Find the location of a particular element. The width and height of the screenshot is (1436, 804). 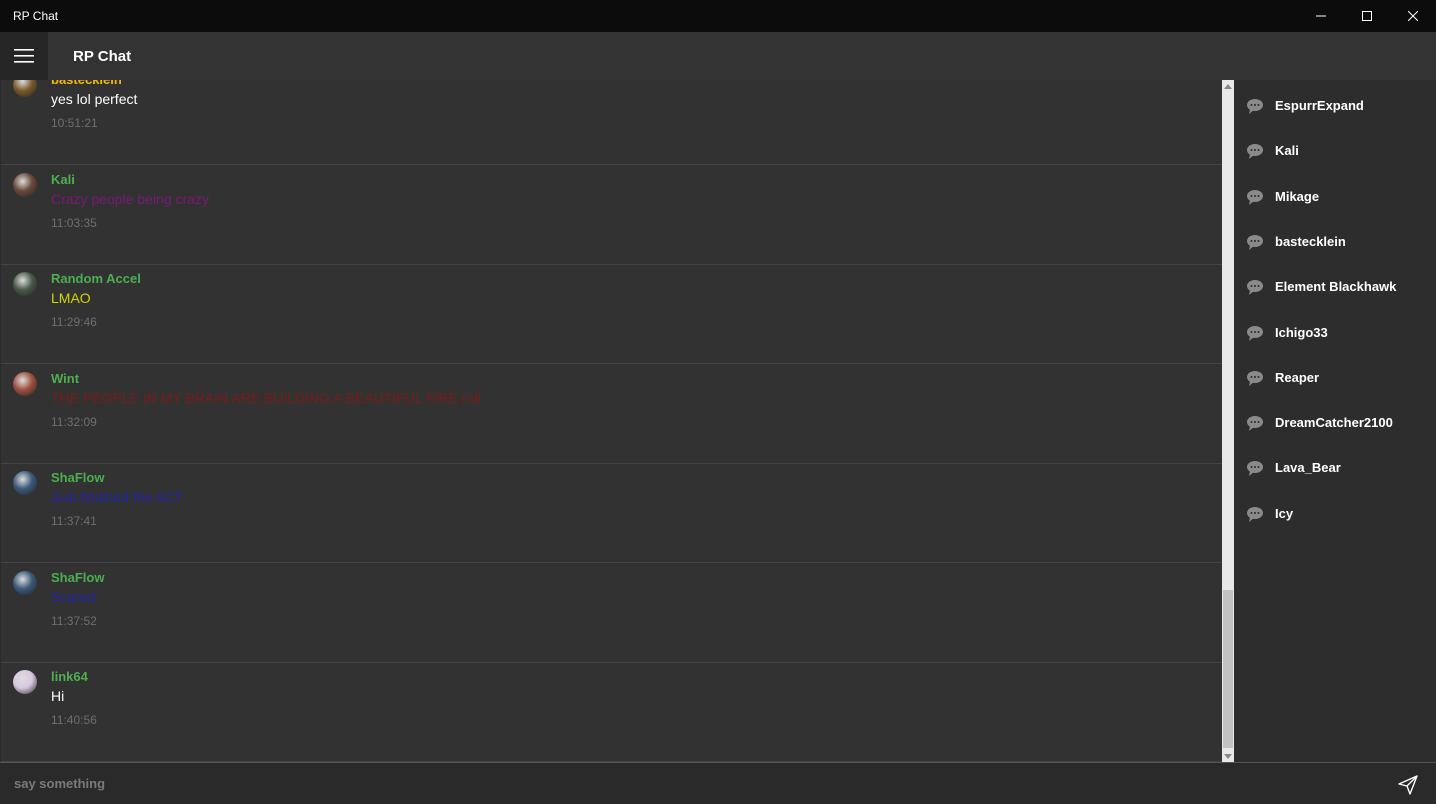

message-text: yes lol perfect is located at coordinates (94, 99).